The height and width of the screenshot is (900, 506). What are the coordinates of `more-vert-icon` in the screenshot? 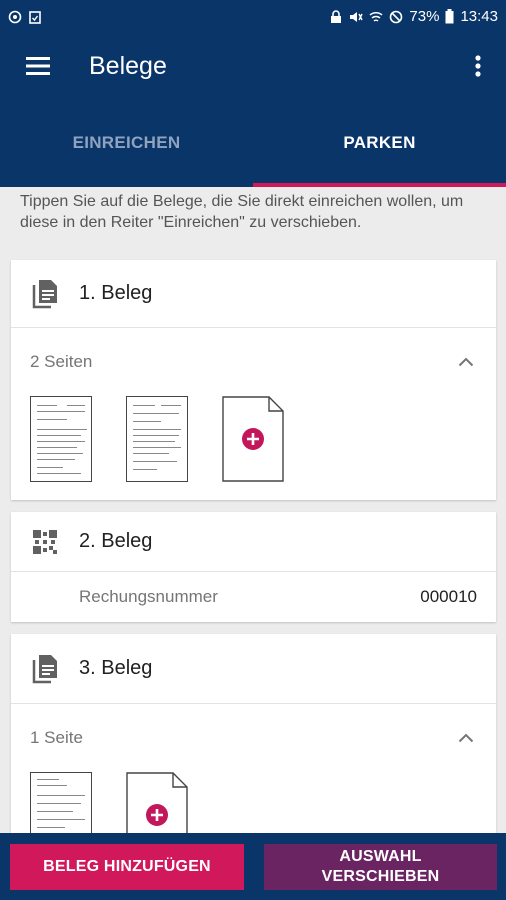 It's located at (478, 66).